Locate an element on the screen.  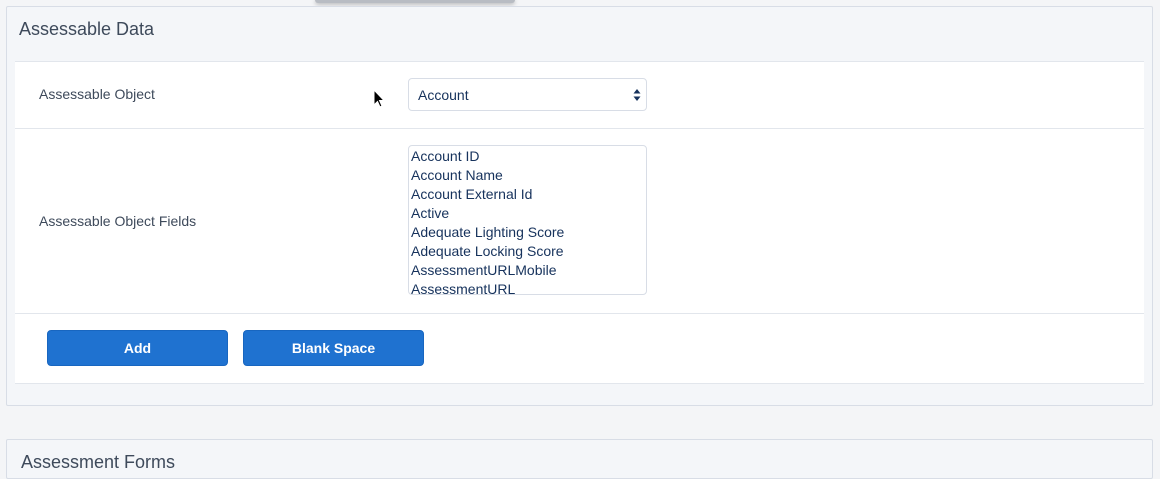
field-option: Account Name is located at coordinates (527, 175).